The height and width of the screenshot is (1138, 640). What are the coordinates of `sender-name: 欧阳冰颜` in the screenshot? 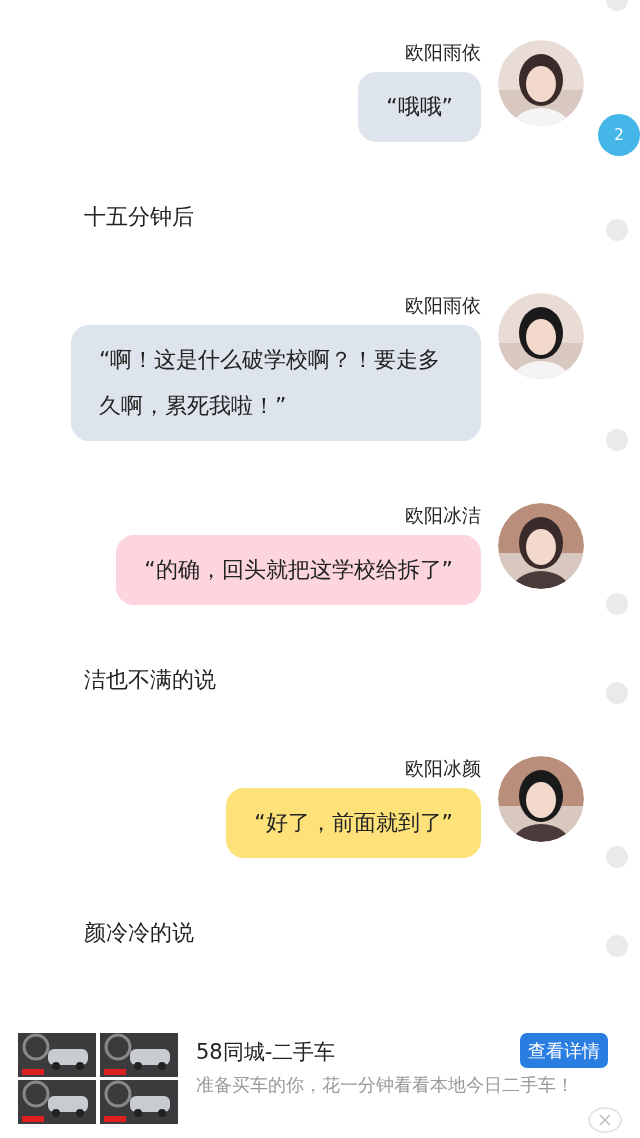 It's located at (443, 768).